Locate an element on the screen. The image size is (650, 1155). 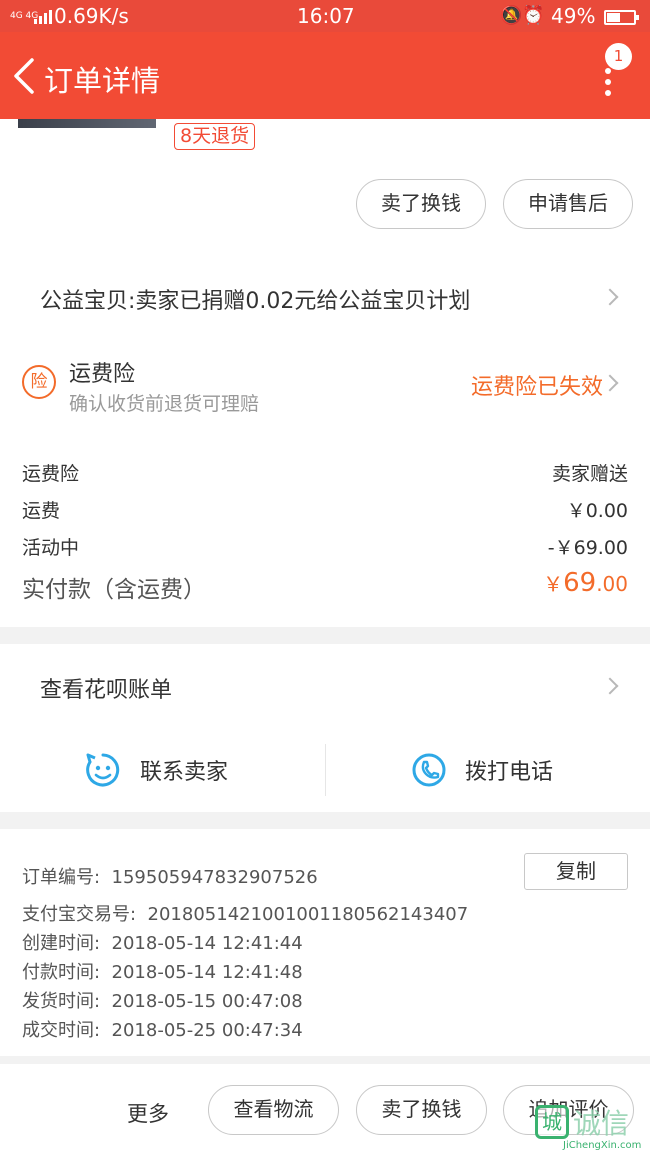
info-label: 发货时间: is located at coordinates (61, 1001).